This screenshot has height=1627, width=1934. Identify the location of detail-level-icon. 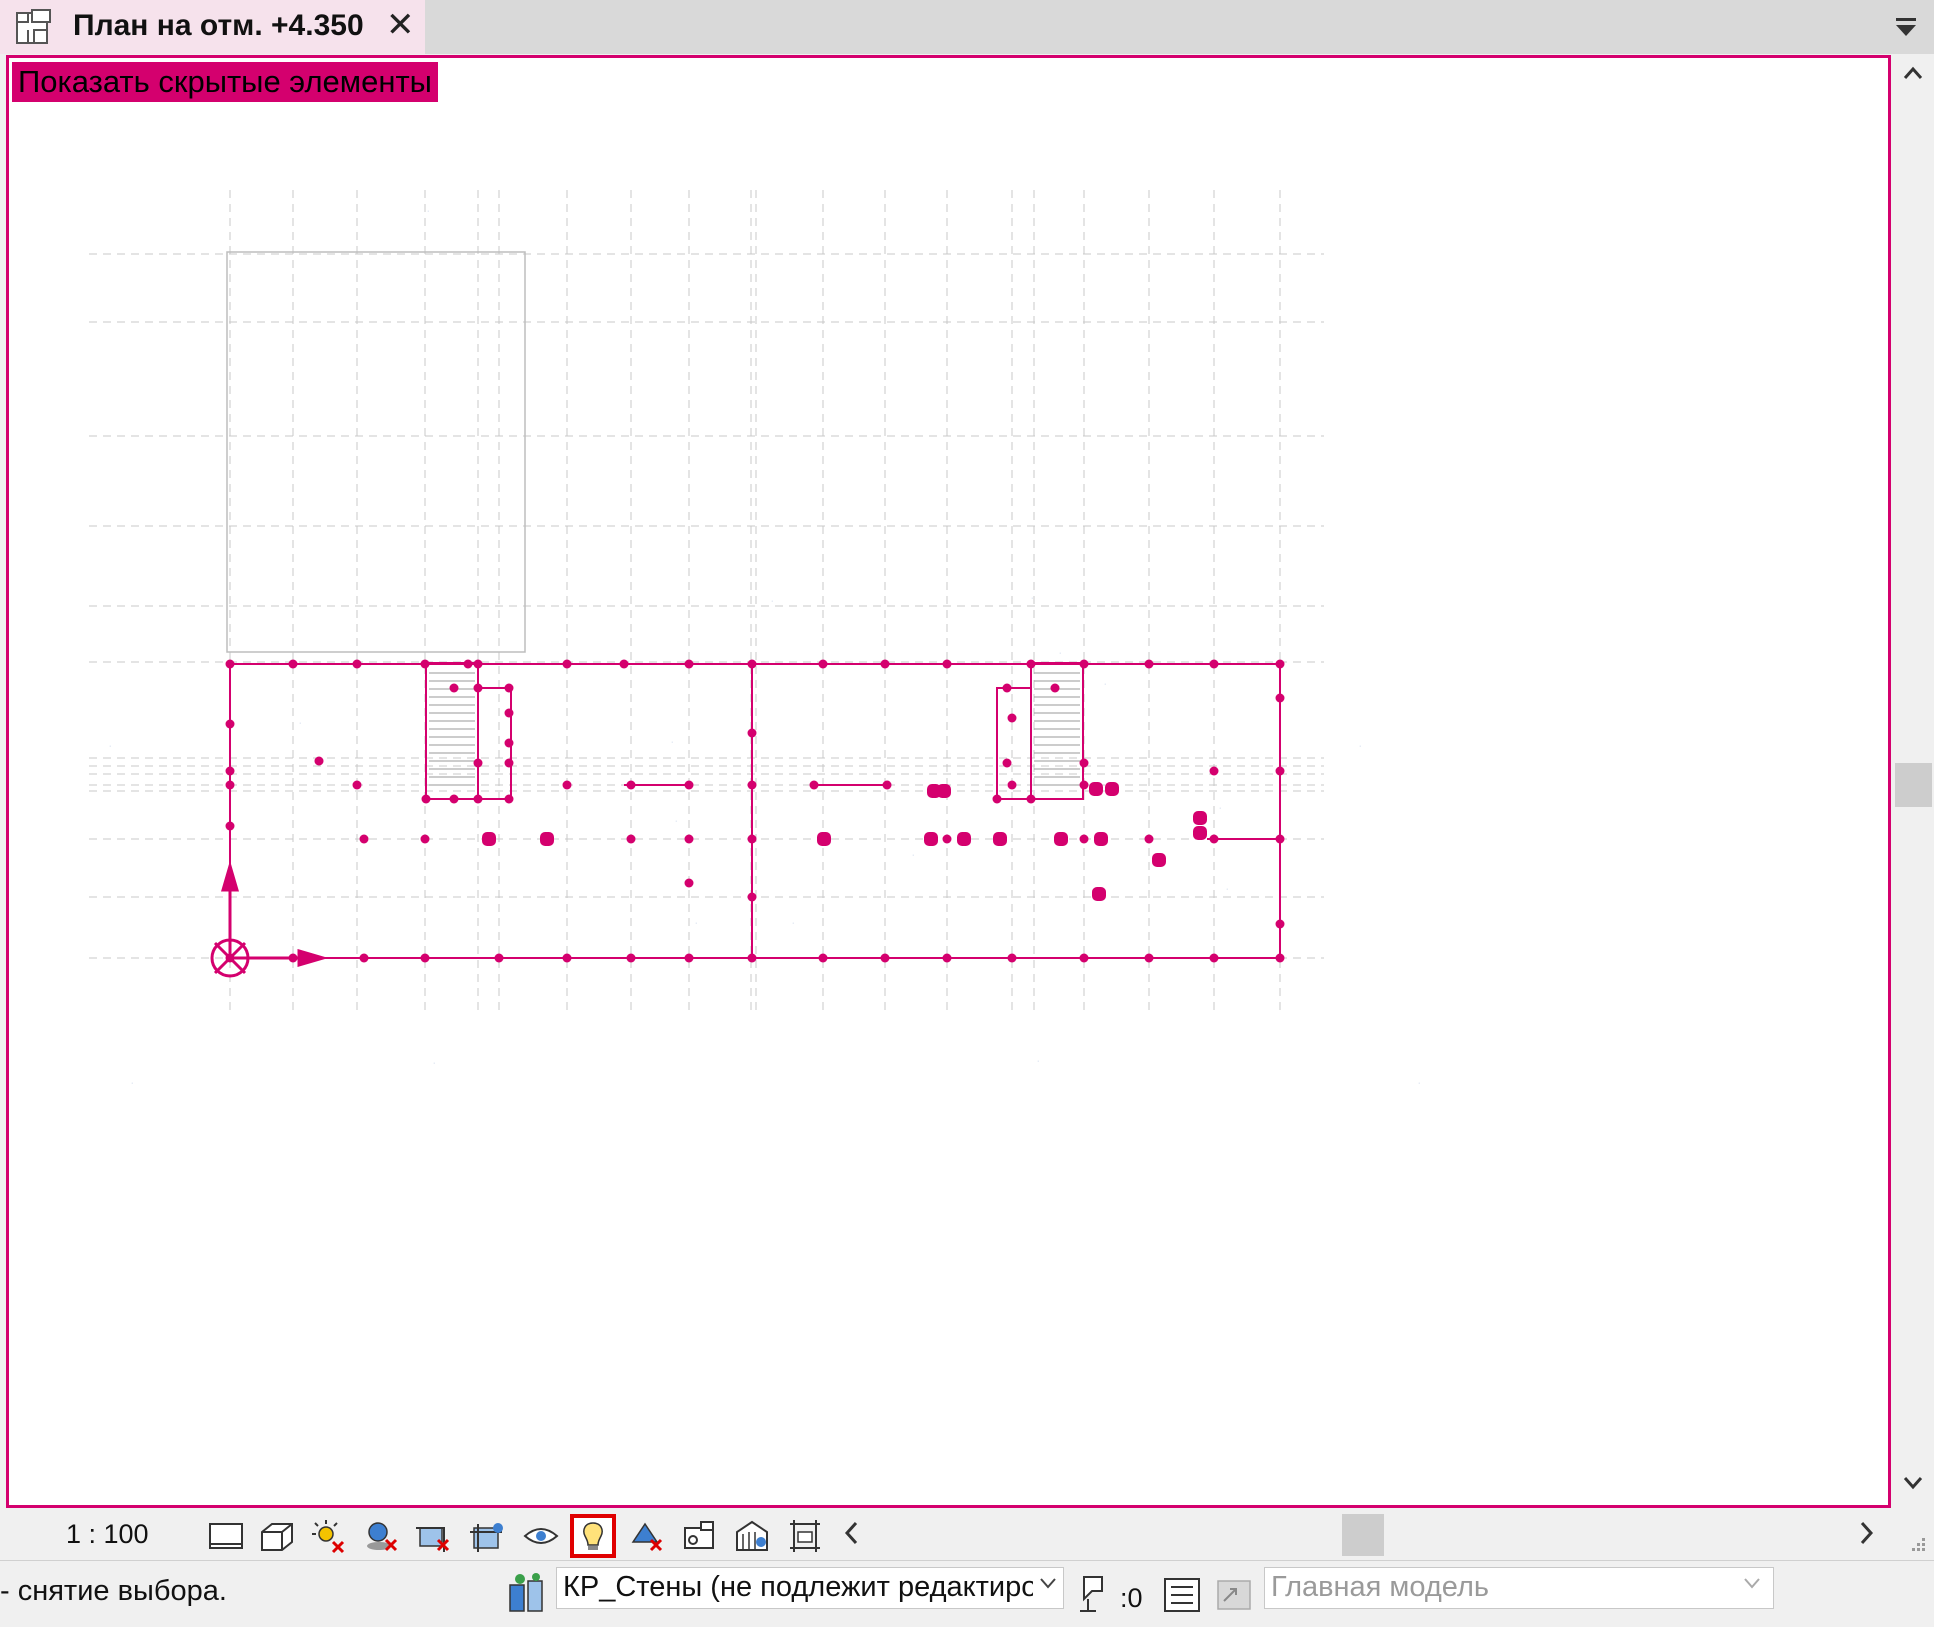
(226, 1536).